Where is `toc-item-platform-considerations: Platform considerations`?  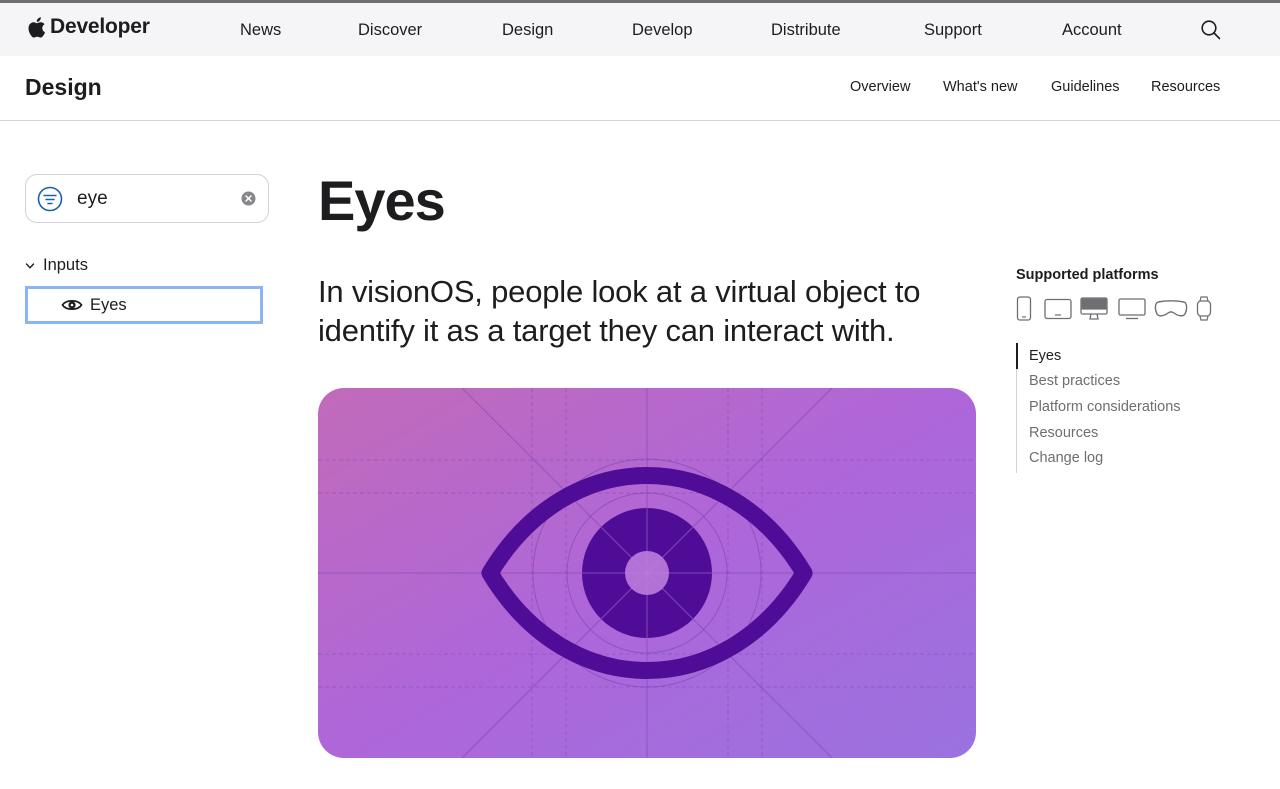
toc-item-platform-considerations: Platform considerations is located at coordinates (1105, 407).